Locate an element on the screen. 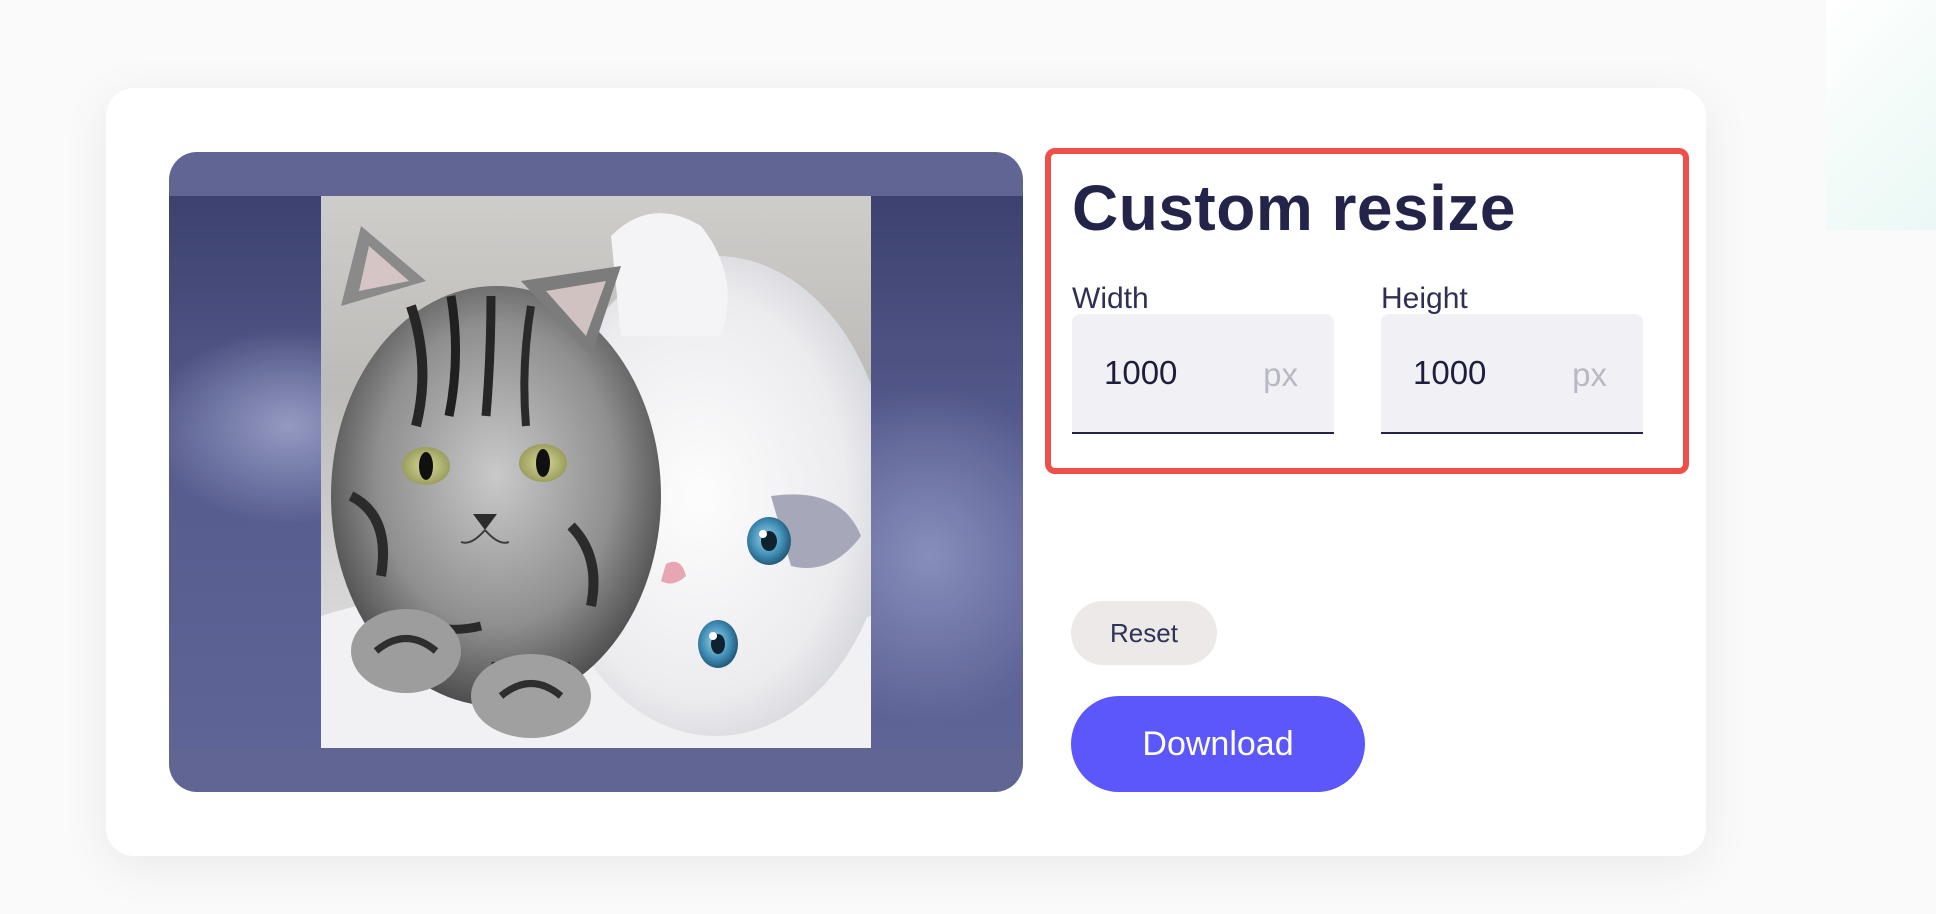 The image size is (1936, 914). width-unit: px is located at coordinates (1280, 374).